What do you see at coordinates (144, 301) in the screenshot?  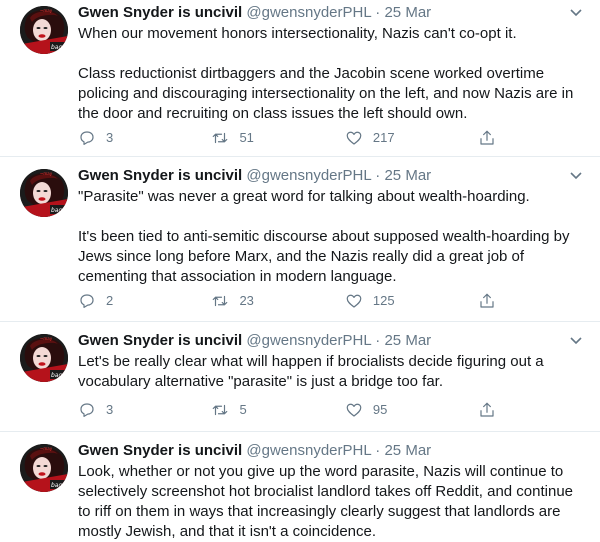 I see `reply-button: 2` at bounding box center [144, 301].